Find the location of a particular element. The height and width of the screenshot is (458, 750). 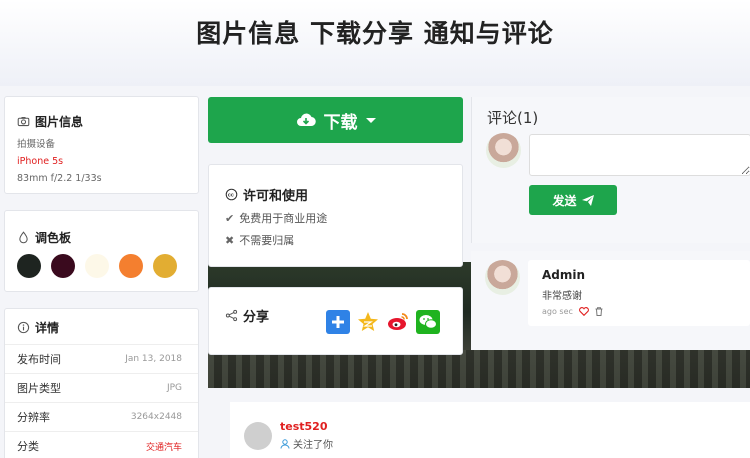

info-icon is located at coordinates (23, 327).